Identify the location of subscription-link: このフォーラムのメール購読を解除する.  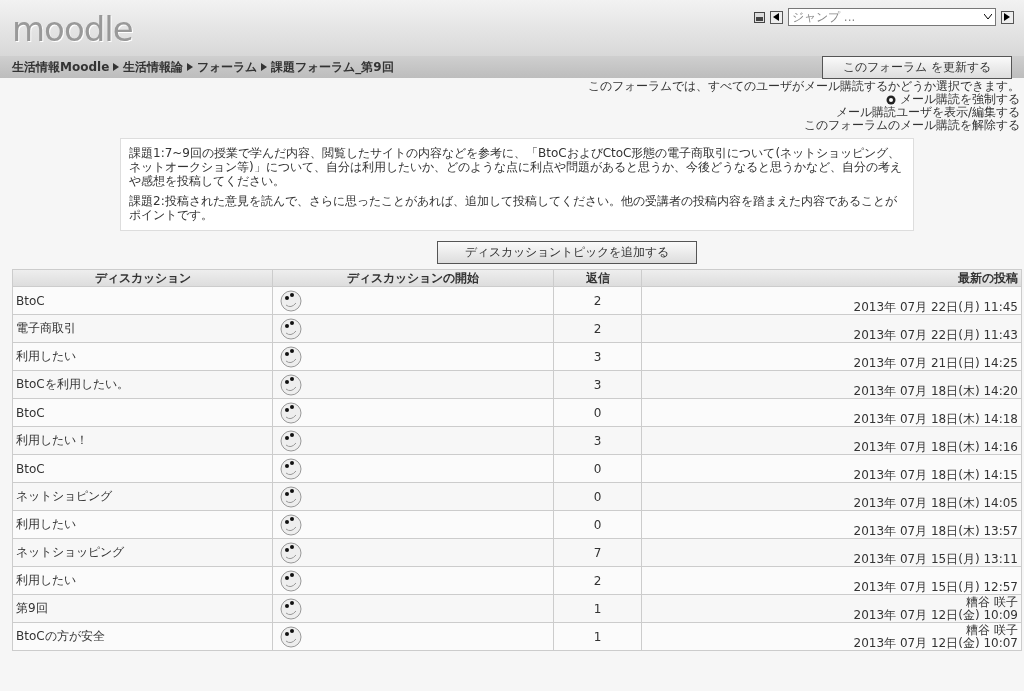
(912, 125).